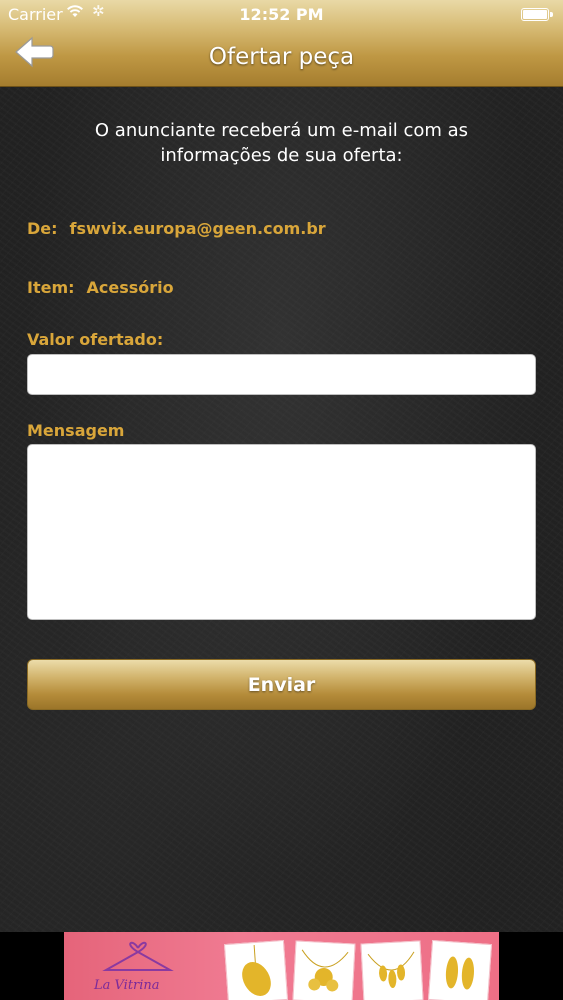 The height and width of the screenshot is (1000, 563). Describe the element at coordinates (127, 985) in the screenshot. I see `ad-brand-text: La Vitrina` at that location.